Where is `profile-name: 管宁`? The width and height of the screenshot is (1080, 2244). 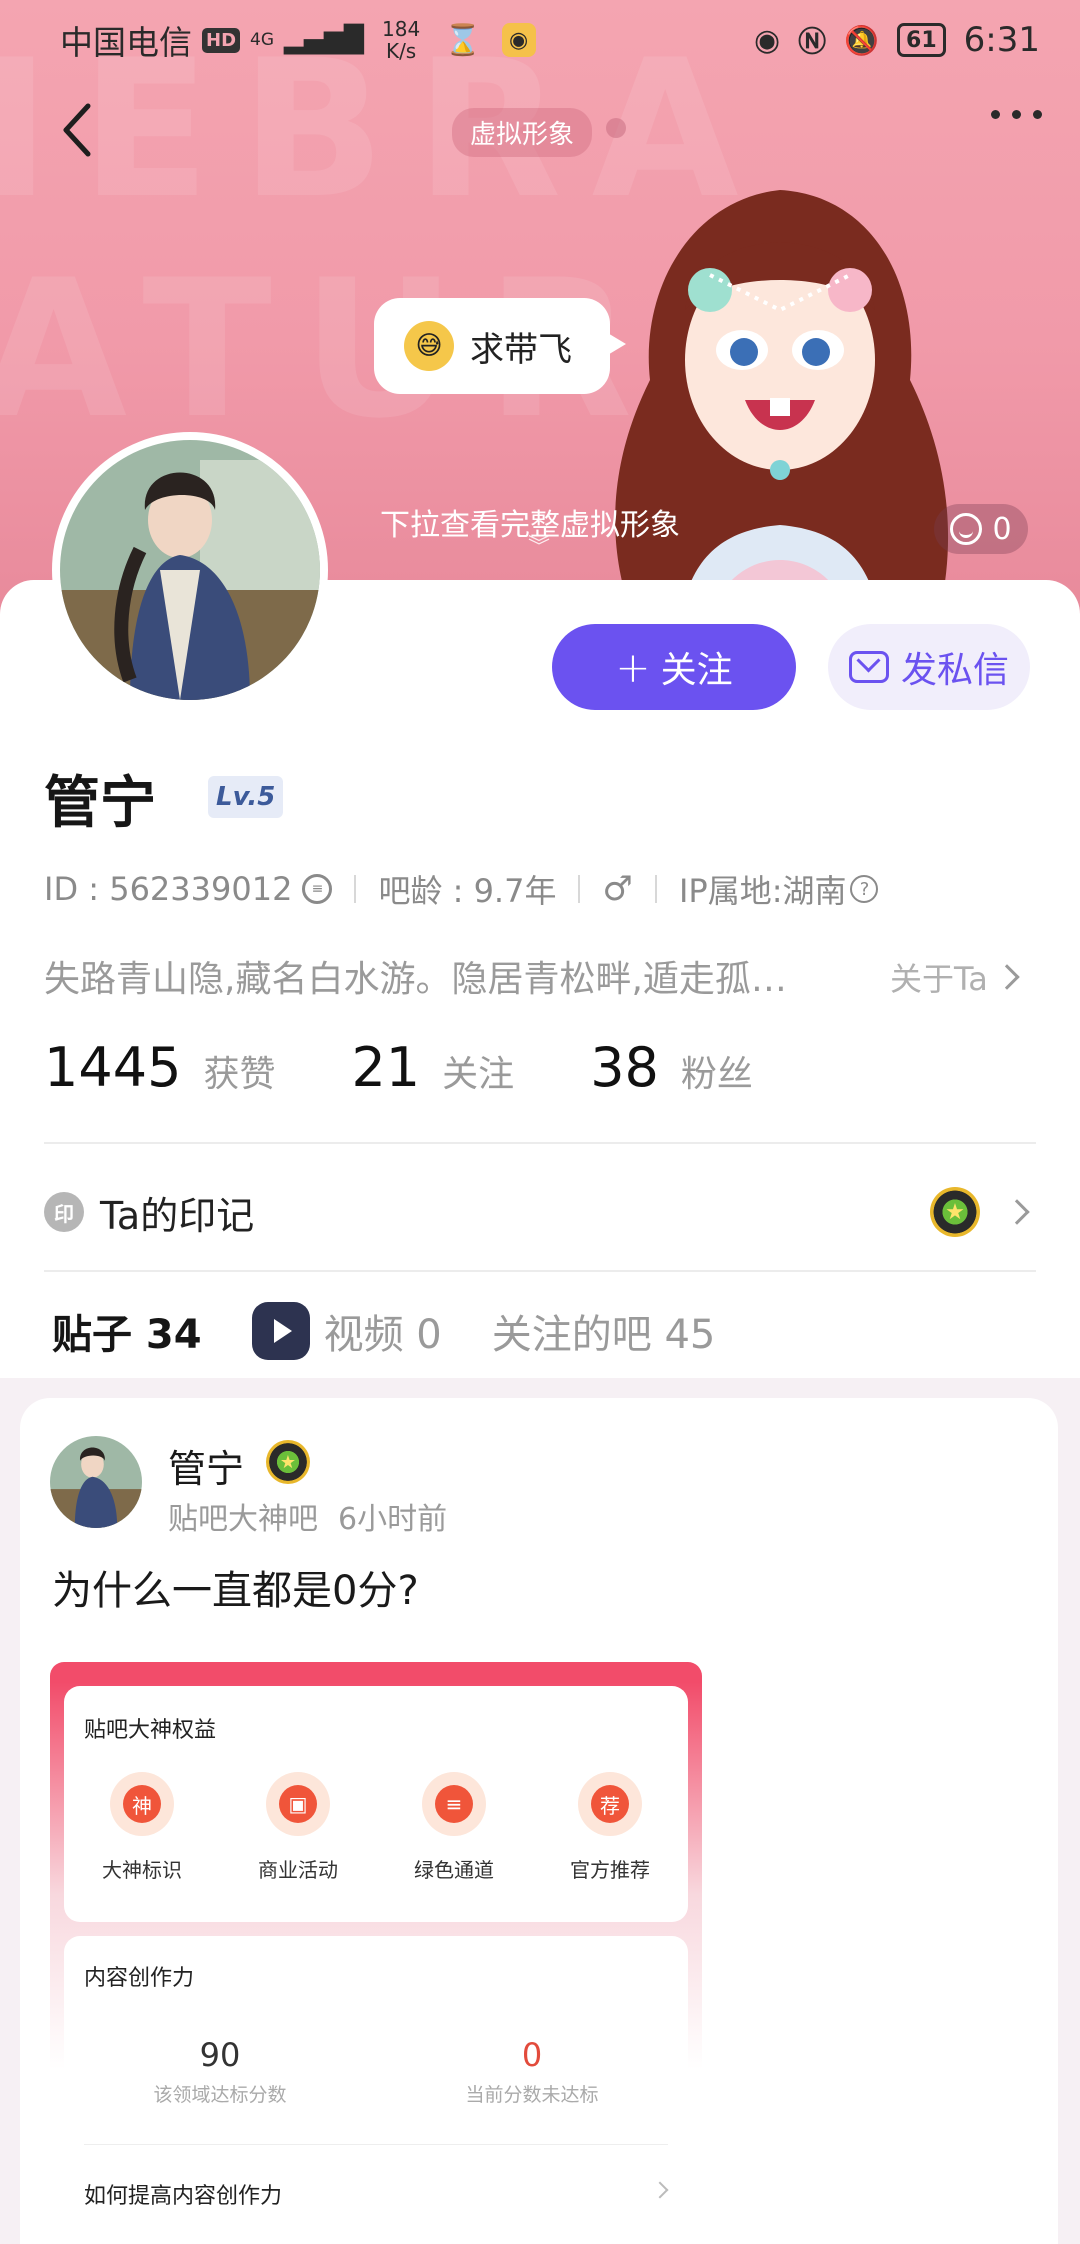 profile-name: 管宁 is located at coordinates (100, 803).